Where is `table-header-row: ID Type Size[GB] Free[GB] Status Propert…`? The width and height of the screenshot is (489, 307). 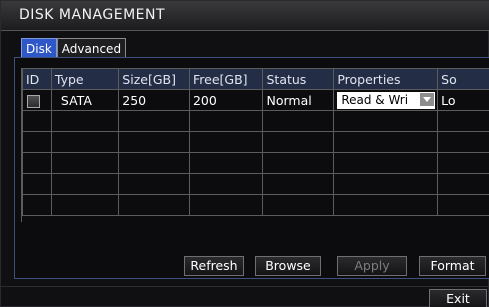
table-header-row: ID Type Size[GB] Free[GB] Status Propert… is located at coordinates (255, 79).